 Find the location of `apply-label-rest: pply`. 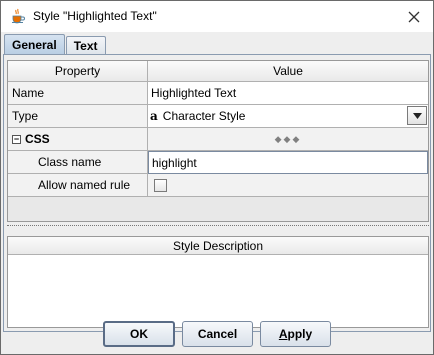

apply-label-rest: pply is located at coordinates (300, 334).